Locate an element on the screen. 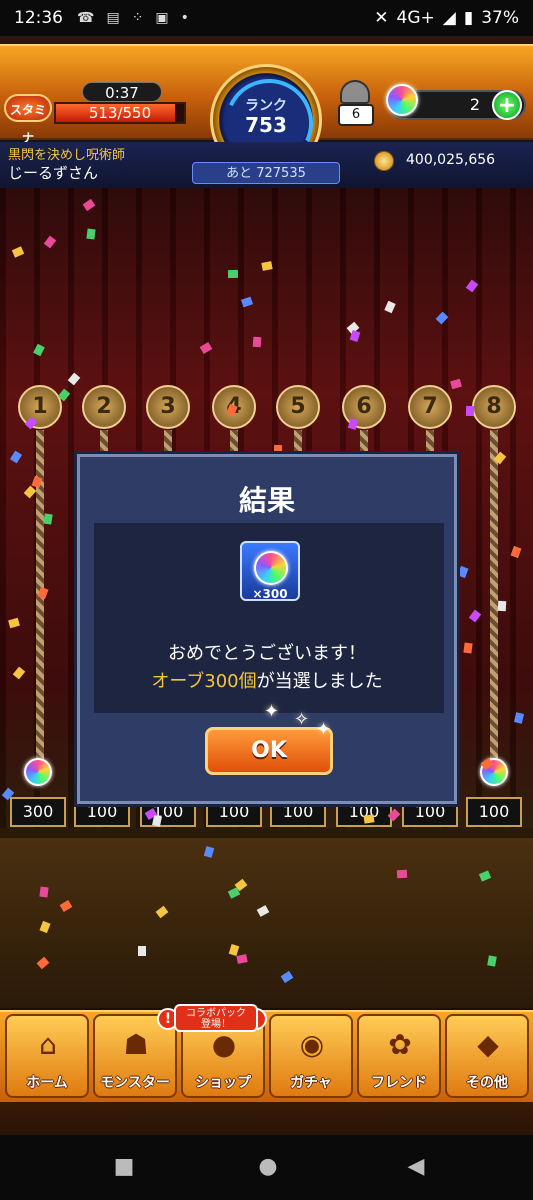 The width and height of the screenshot is (533, 1200). orb-count: 2 is located at coordinates (474, 104).